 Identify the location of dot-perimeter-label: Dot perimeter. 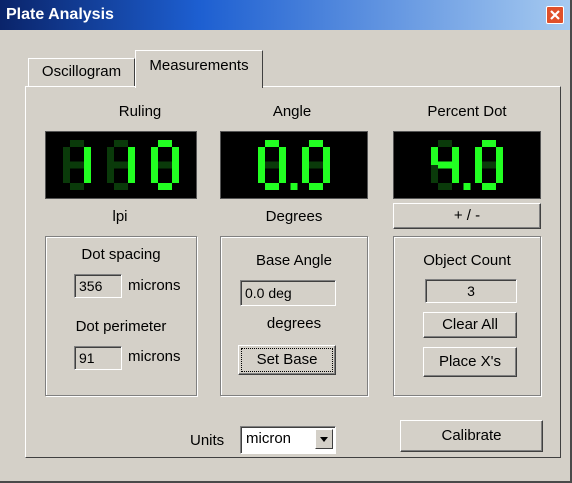
(121, 326).